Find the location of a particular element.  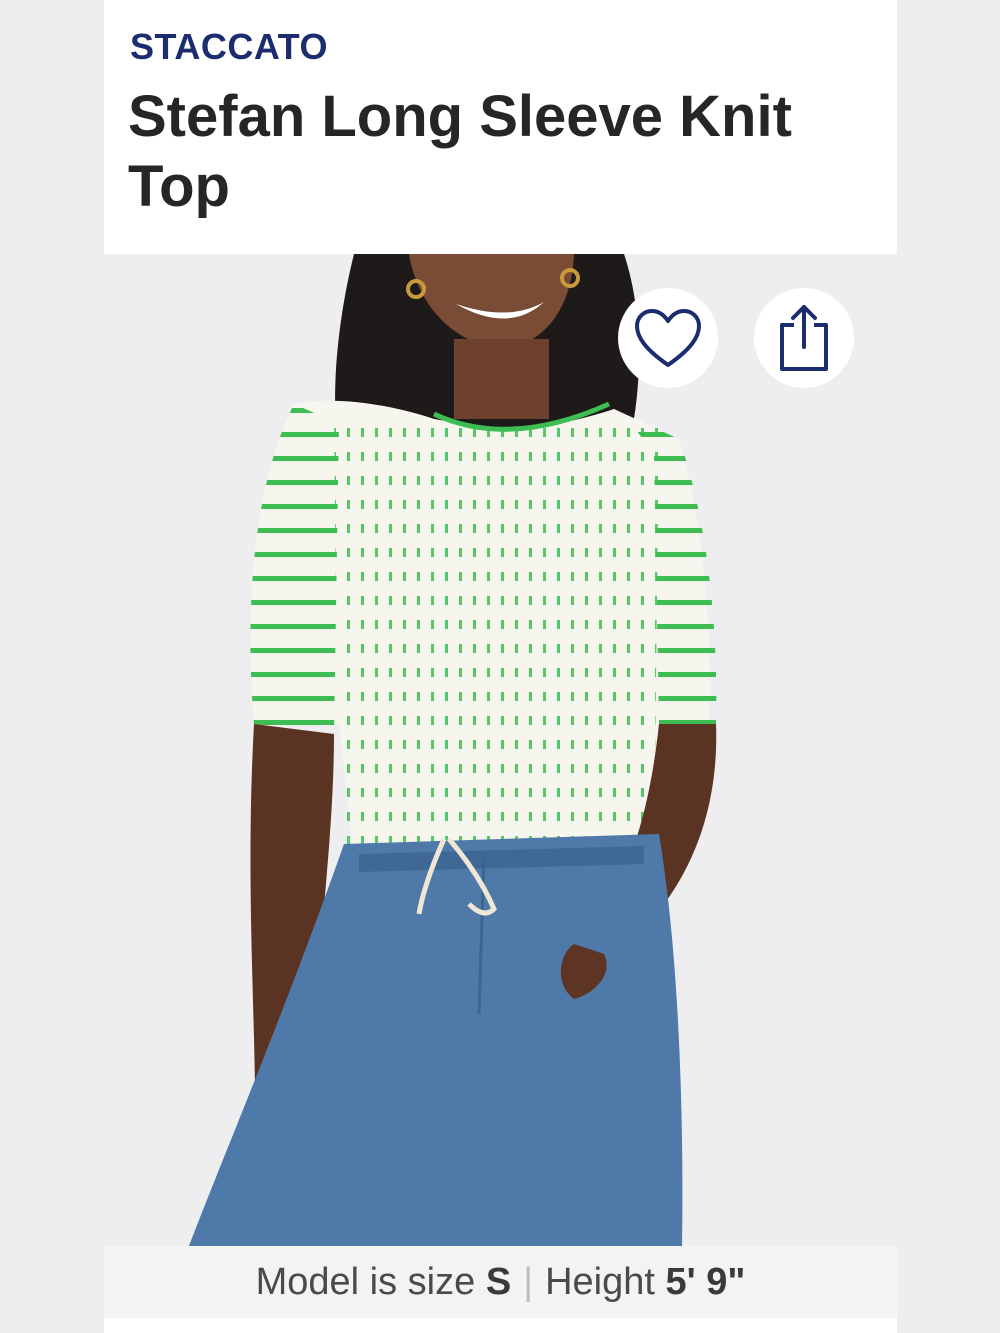

product-title: Stefan Long Sleeve Knit Top is located at coordinates (460, 151).